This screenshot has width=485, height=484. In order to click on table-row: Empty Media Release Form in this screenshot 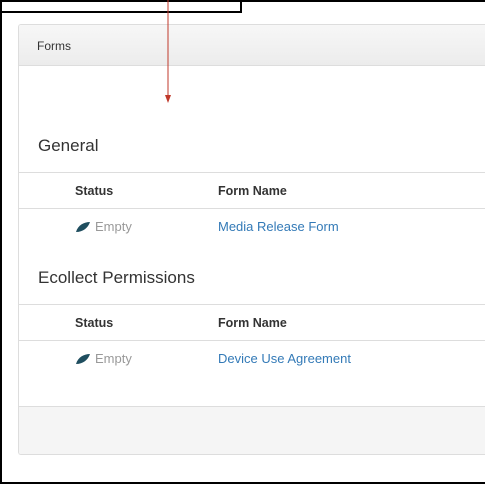, I will do `click(252, 227)`.